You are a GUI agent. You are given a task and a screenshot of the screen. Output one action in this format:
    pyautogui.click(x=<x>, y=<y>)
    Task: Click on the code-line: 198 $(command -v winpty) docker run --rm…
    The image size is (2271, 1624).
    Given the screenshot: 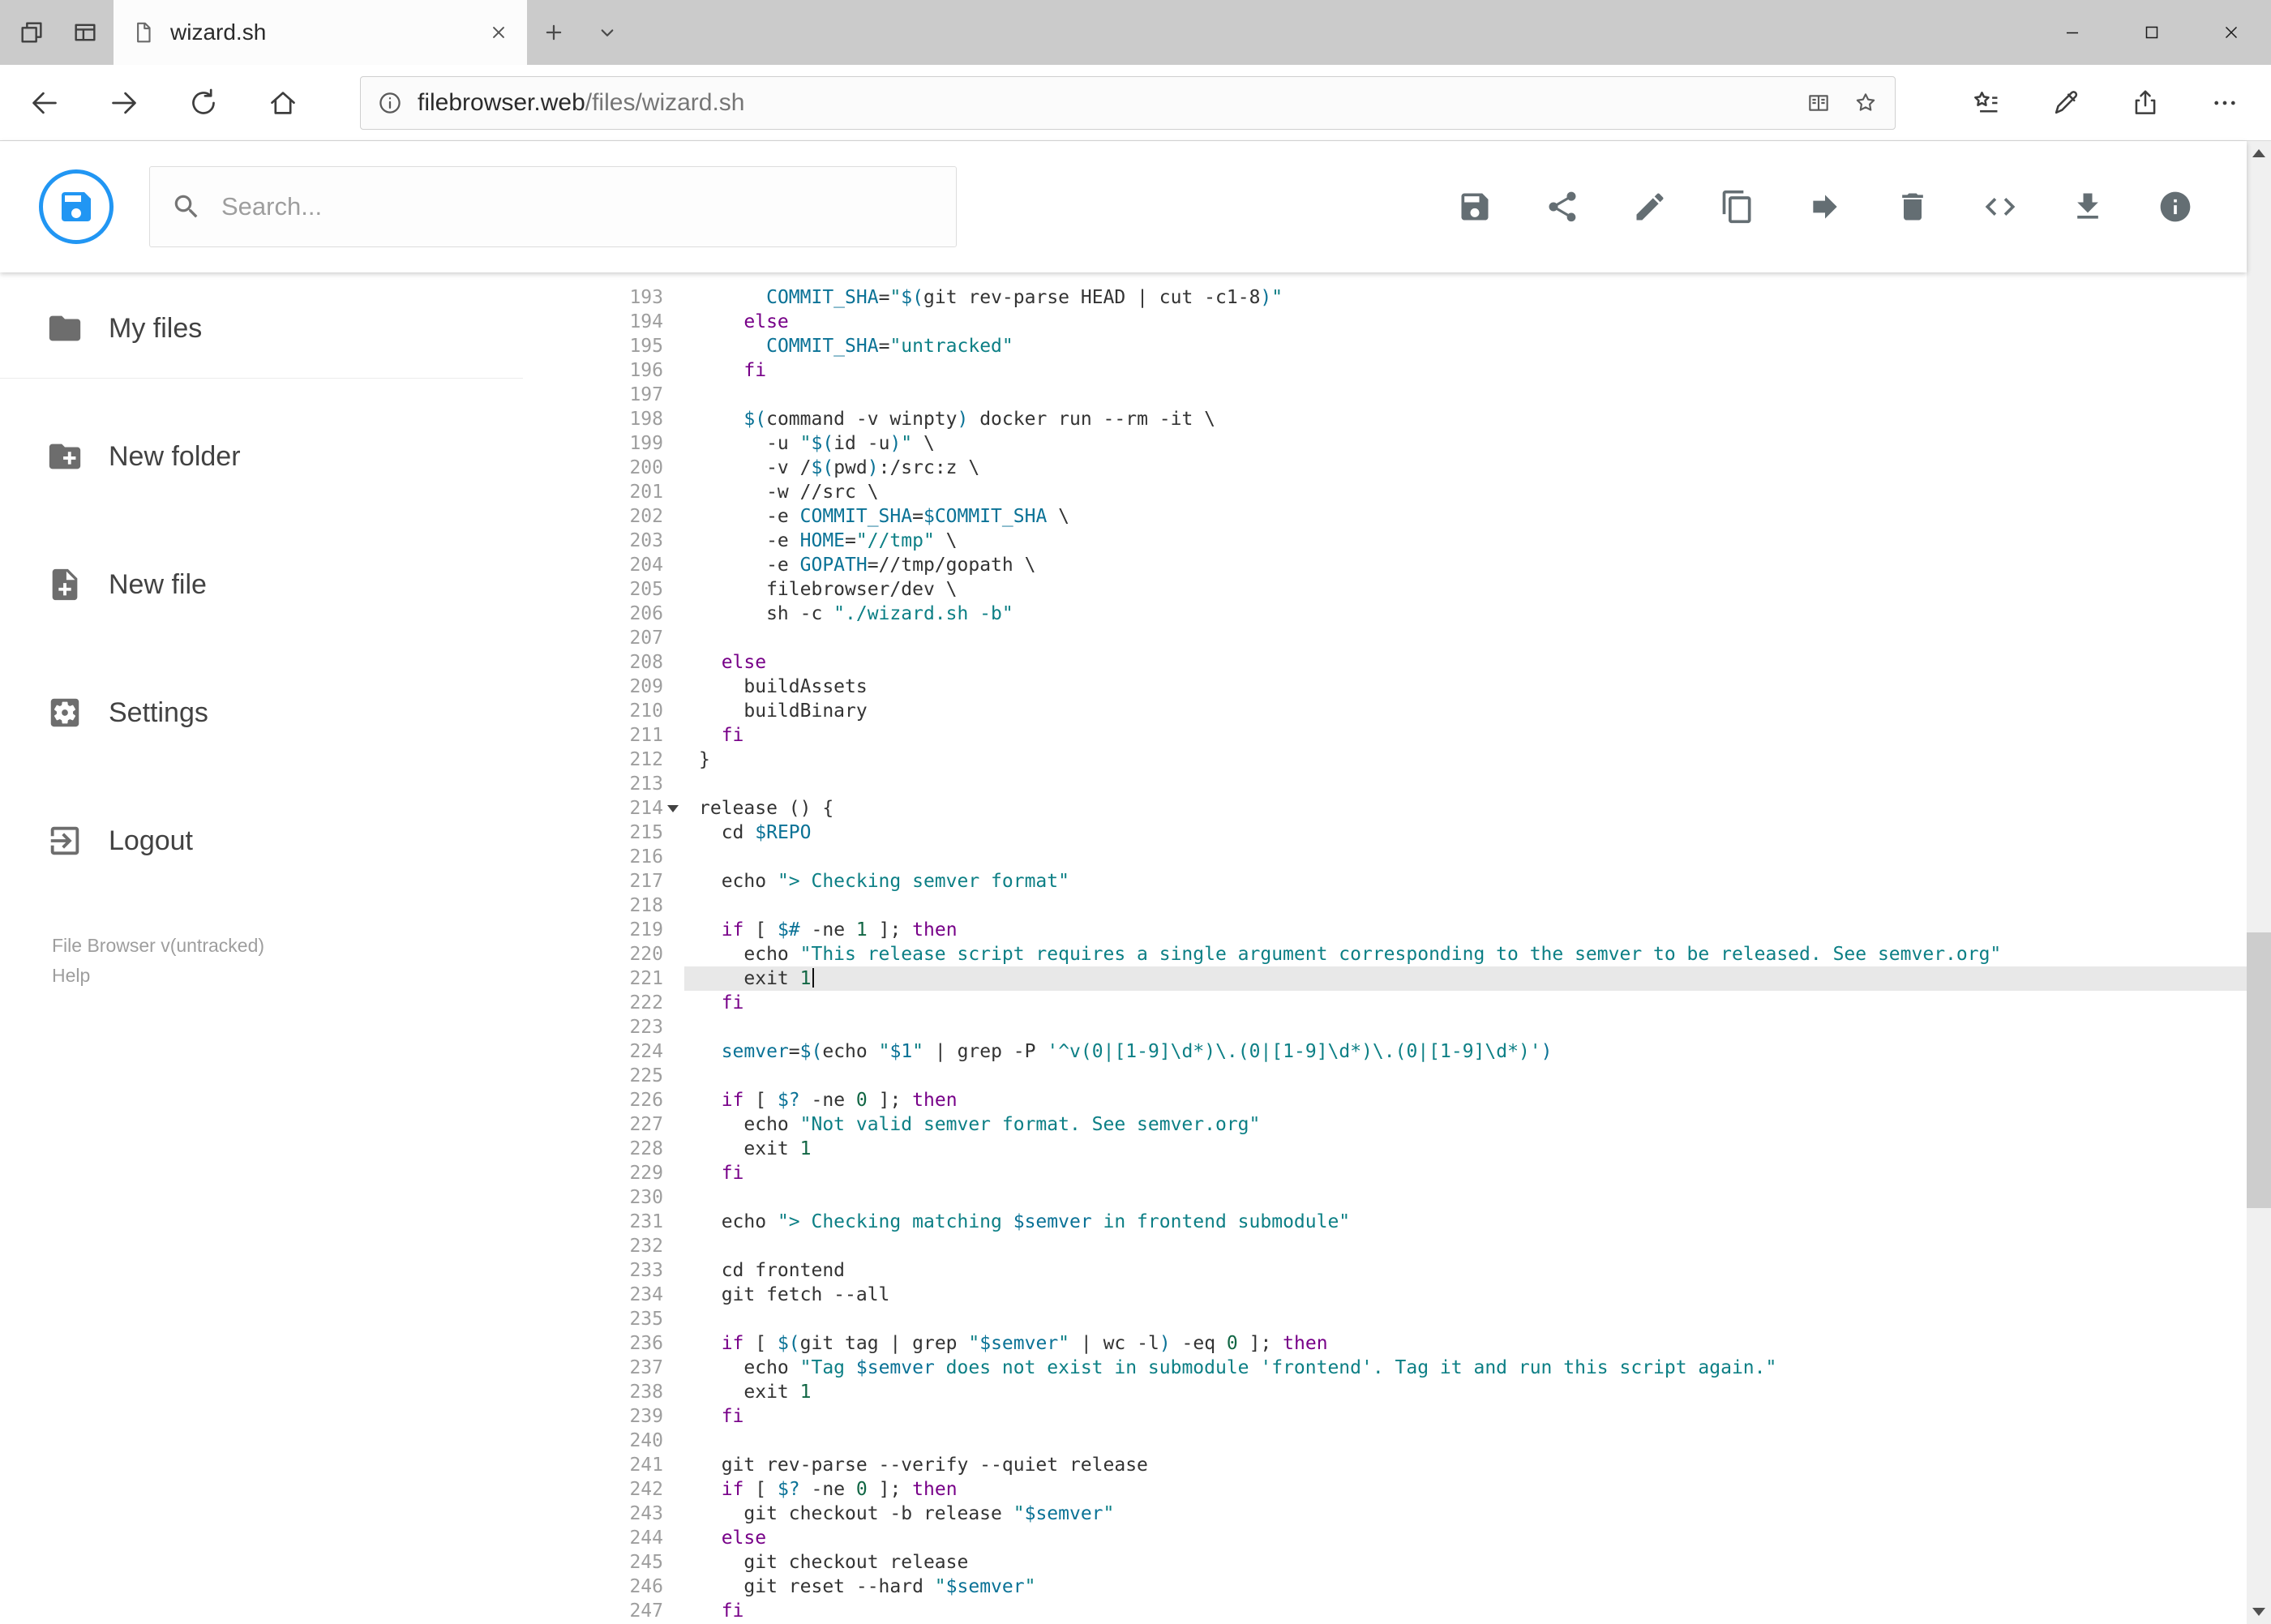 What is the action you would take?
    pyautogui.click(x=1407, y=419)
    